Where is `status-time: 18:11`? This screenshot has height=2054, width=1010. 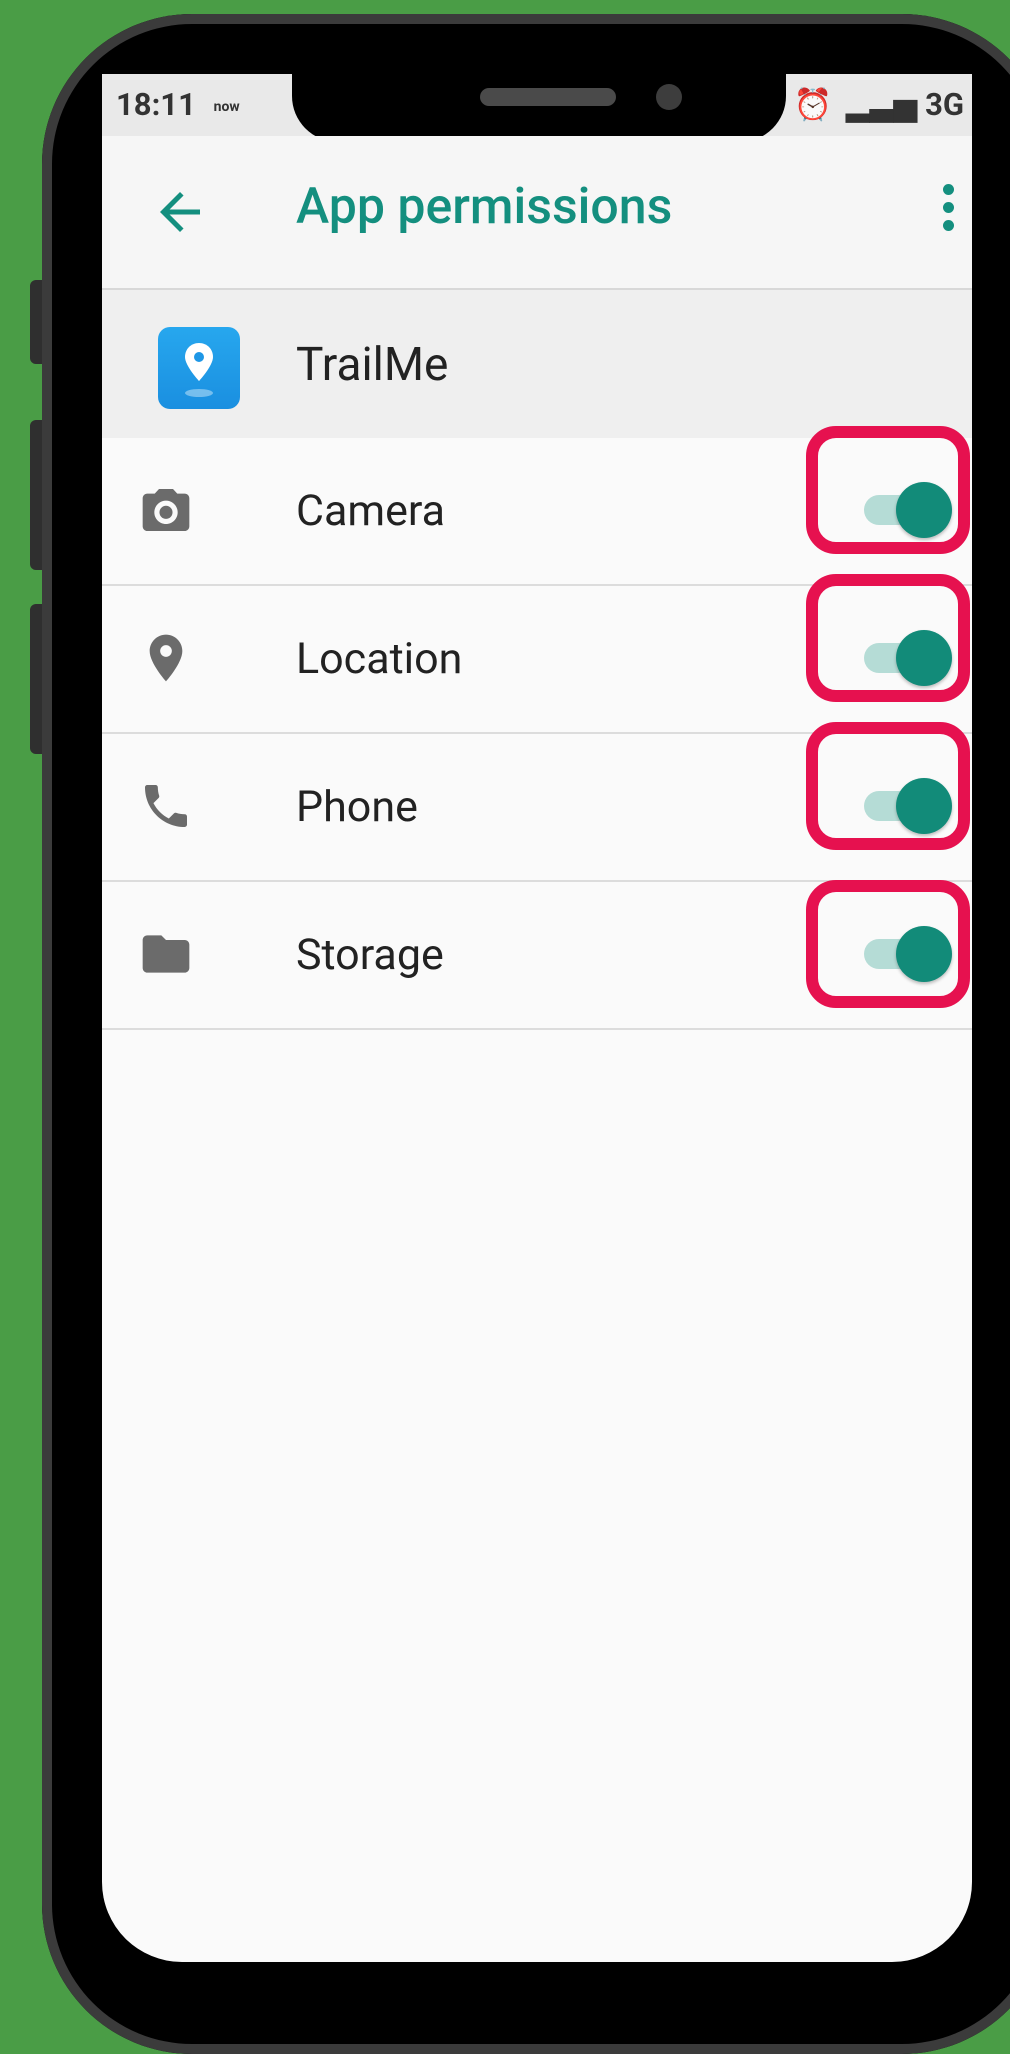 status-time: 18:11 is located at coordinates (156, 104).